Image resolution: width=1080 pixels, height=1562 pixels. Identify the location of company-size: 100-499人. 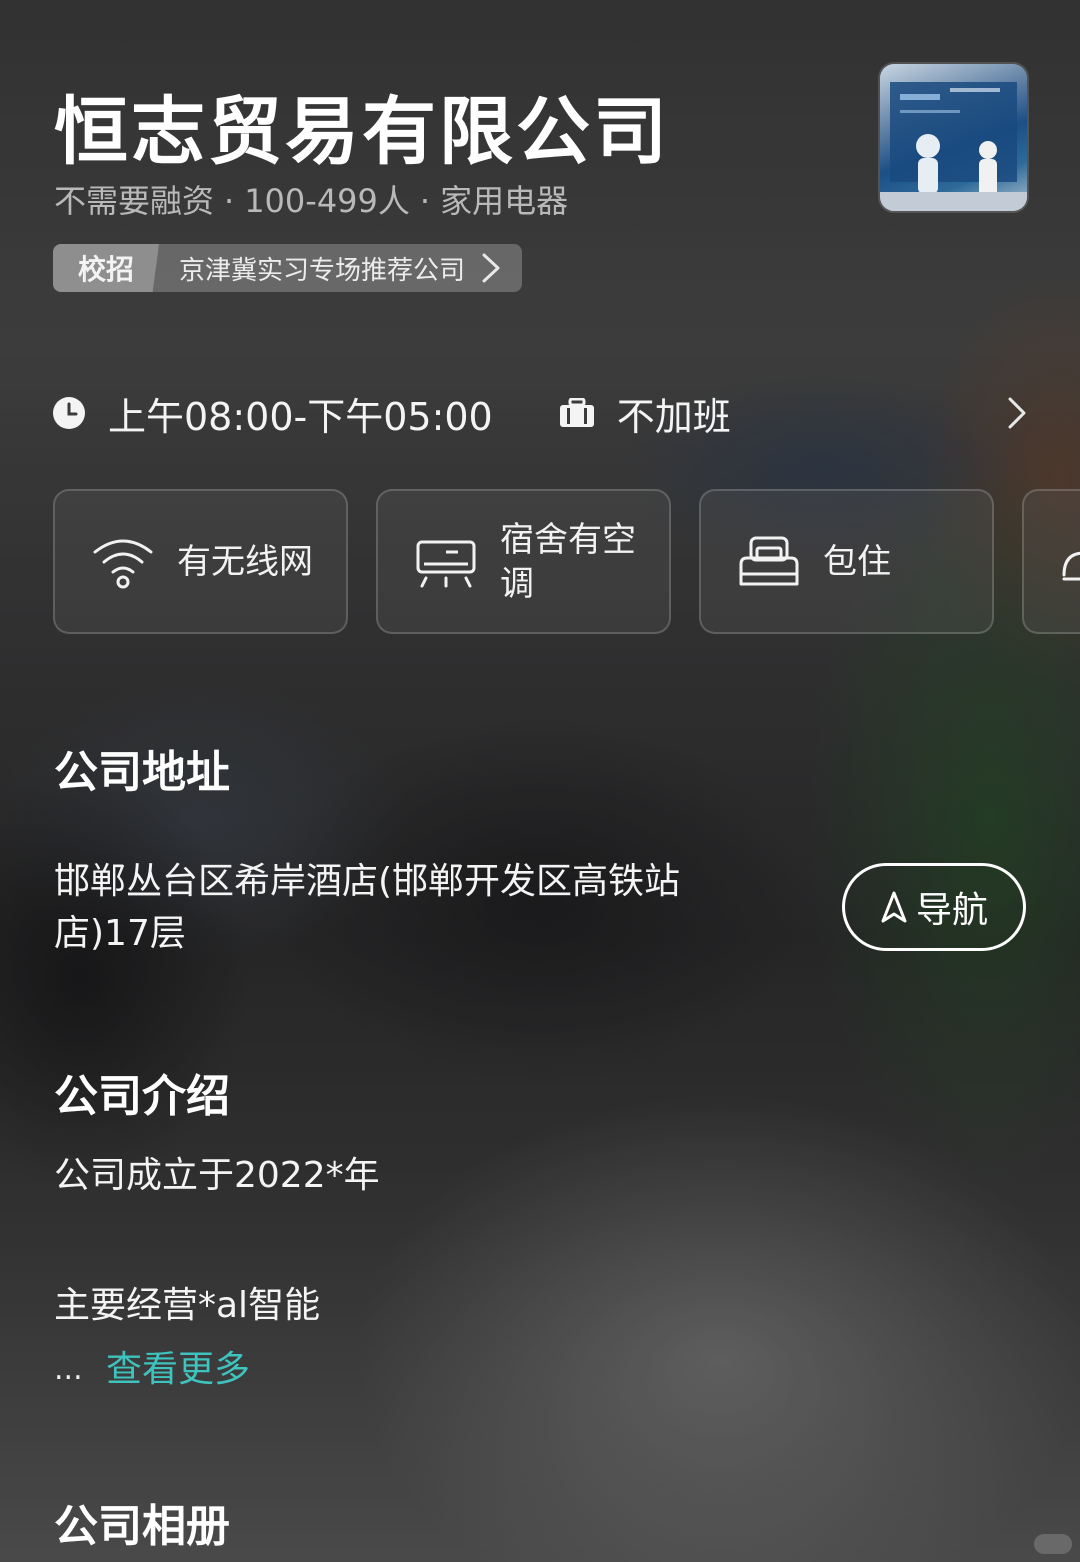
(327, 201).